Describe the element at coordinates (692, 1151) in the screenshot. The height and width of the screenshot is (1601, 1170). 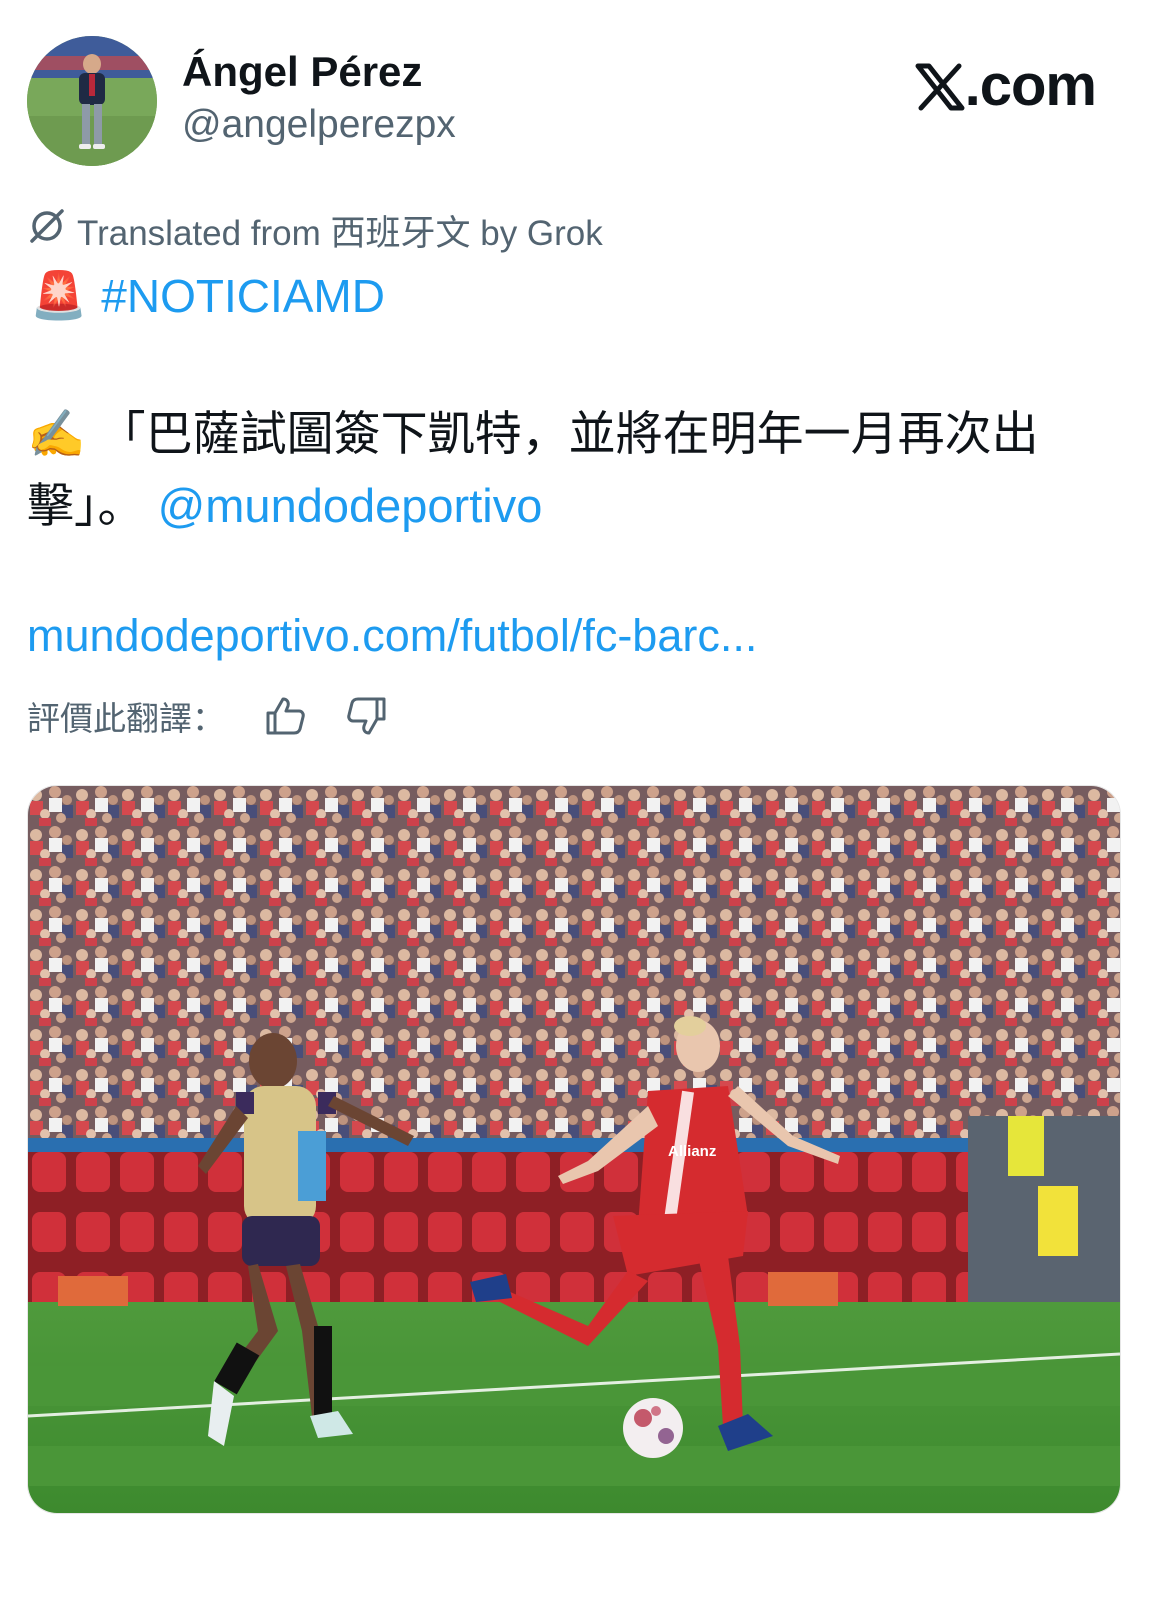
I see `svg-text: Allianz` at that location.